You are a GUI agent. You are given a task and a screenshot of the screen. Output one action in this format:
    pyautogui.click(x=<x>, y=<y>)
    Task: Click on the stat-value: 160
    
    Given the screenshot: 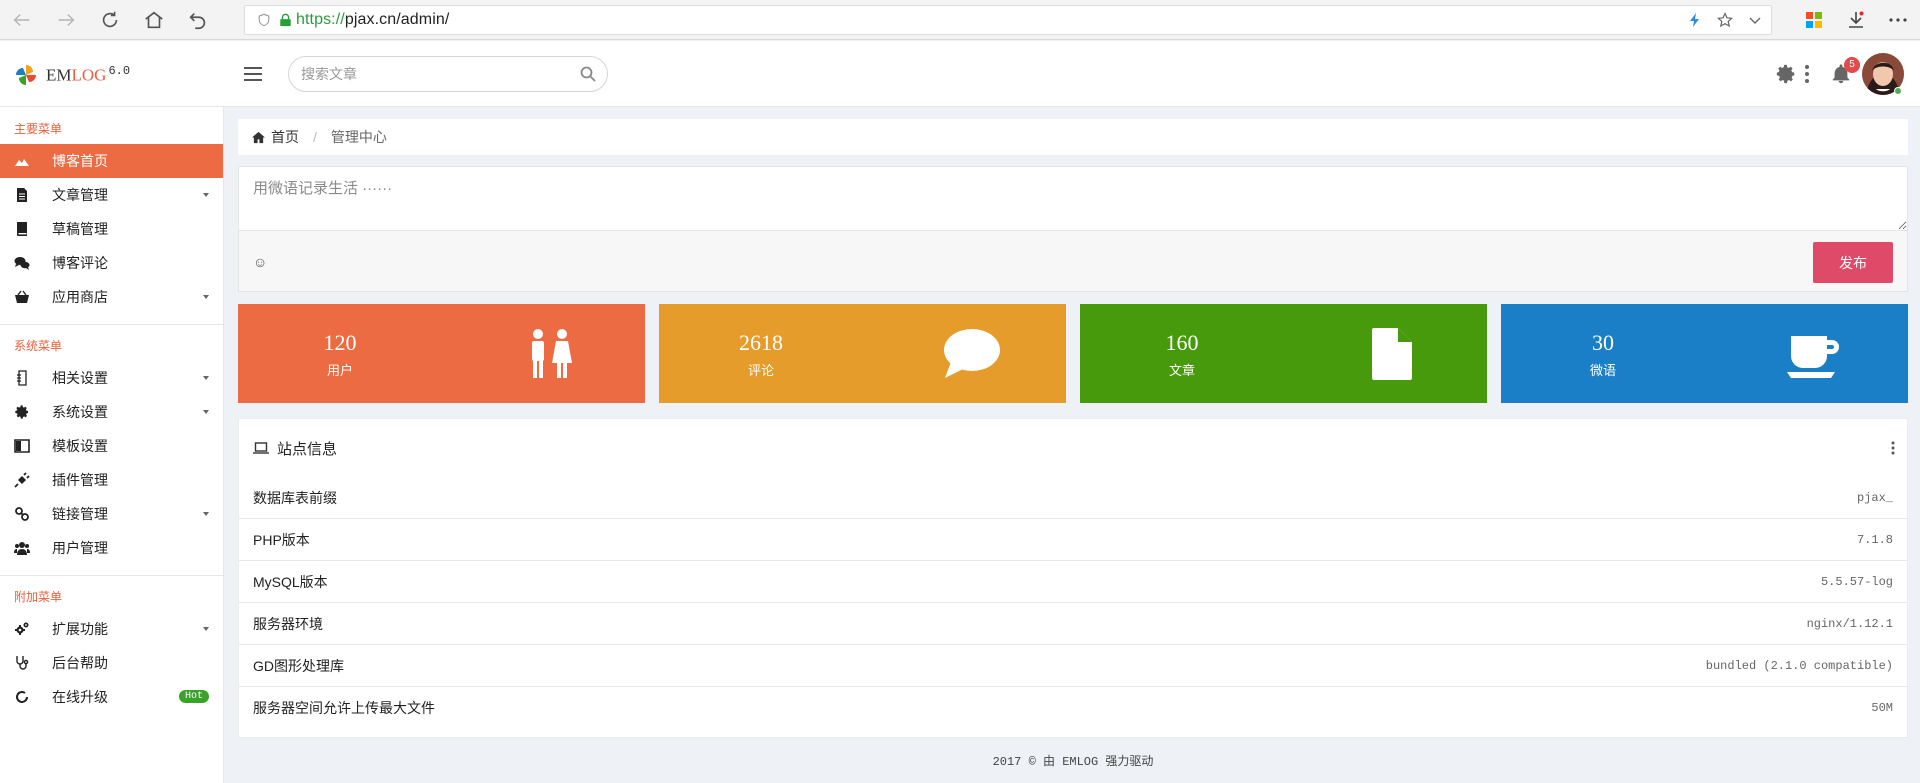 What is the action you would take?
    pyautogui.click(x=1182, y=342)
    